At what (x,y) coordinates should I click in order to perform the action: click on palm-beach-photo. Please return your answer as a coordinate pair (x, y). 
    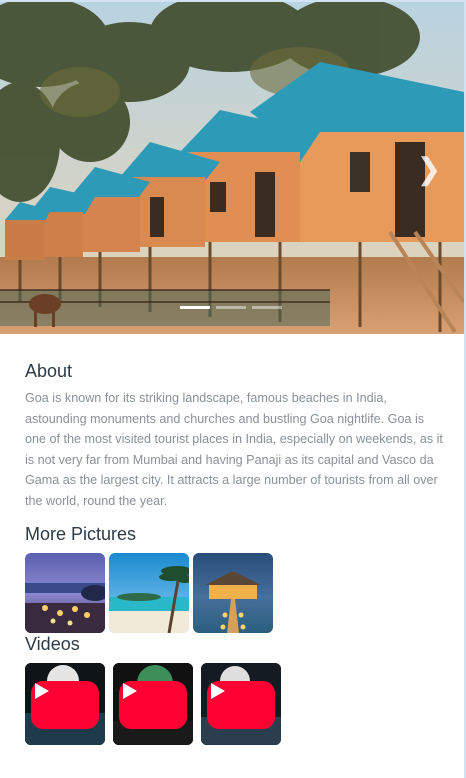
    Looking at the image, I should click on (149, 593).